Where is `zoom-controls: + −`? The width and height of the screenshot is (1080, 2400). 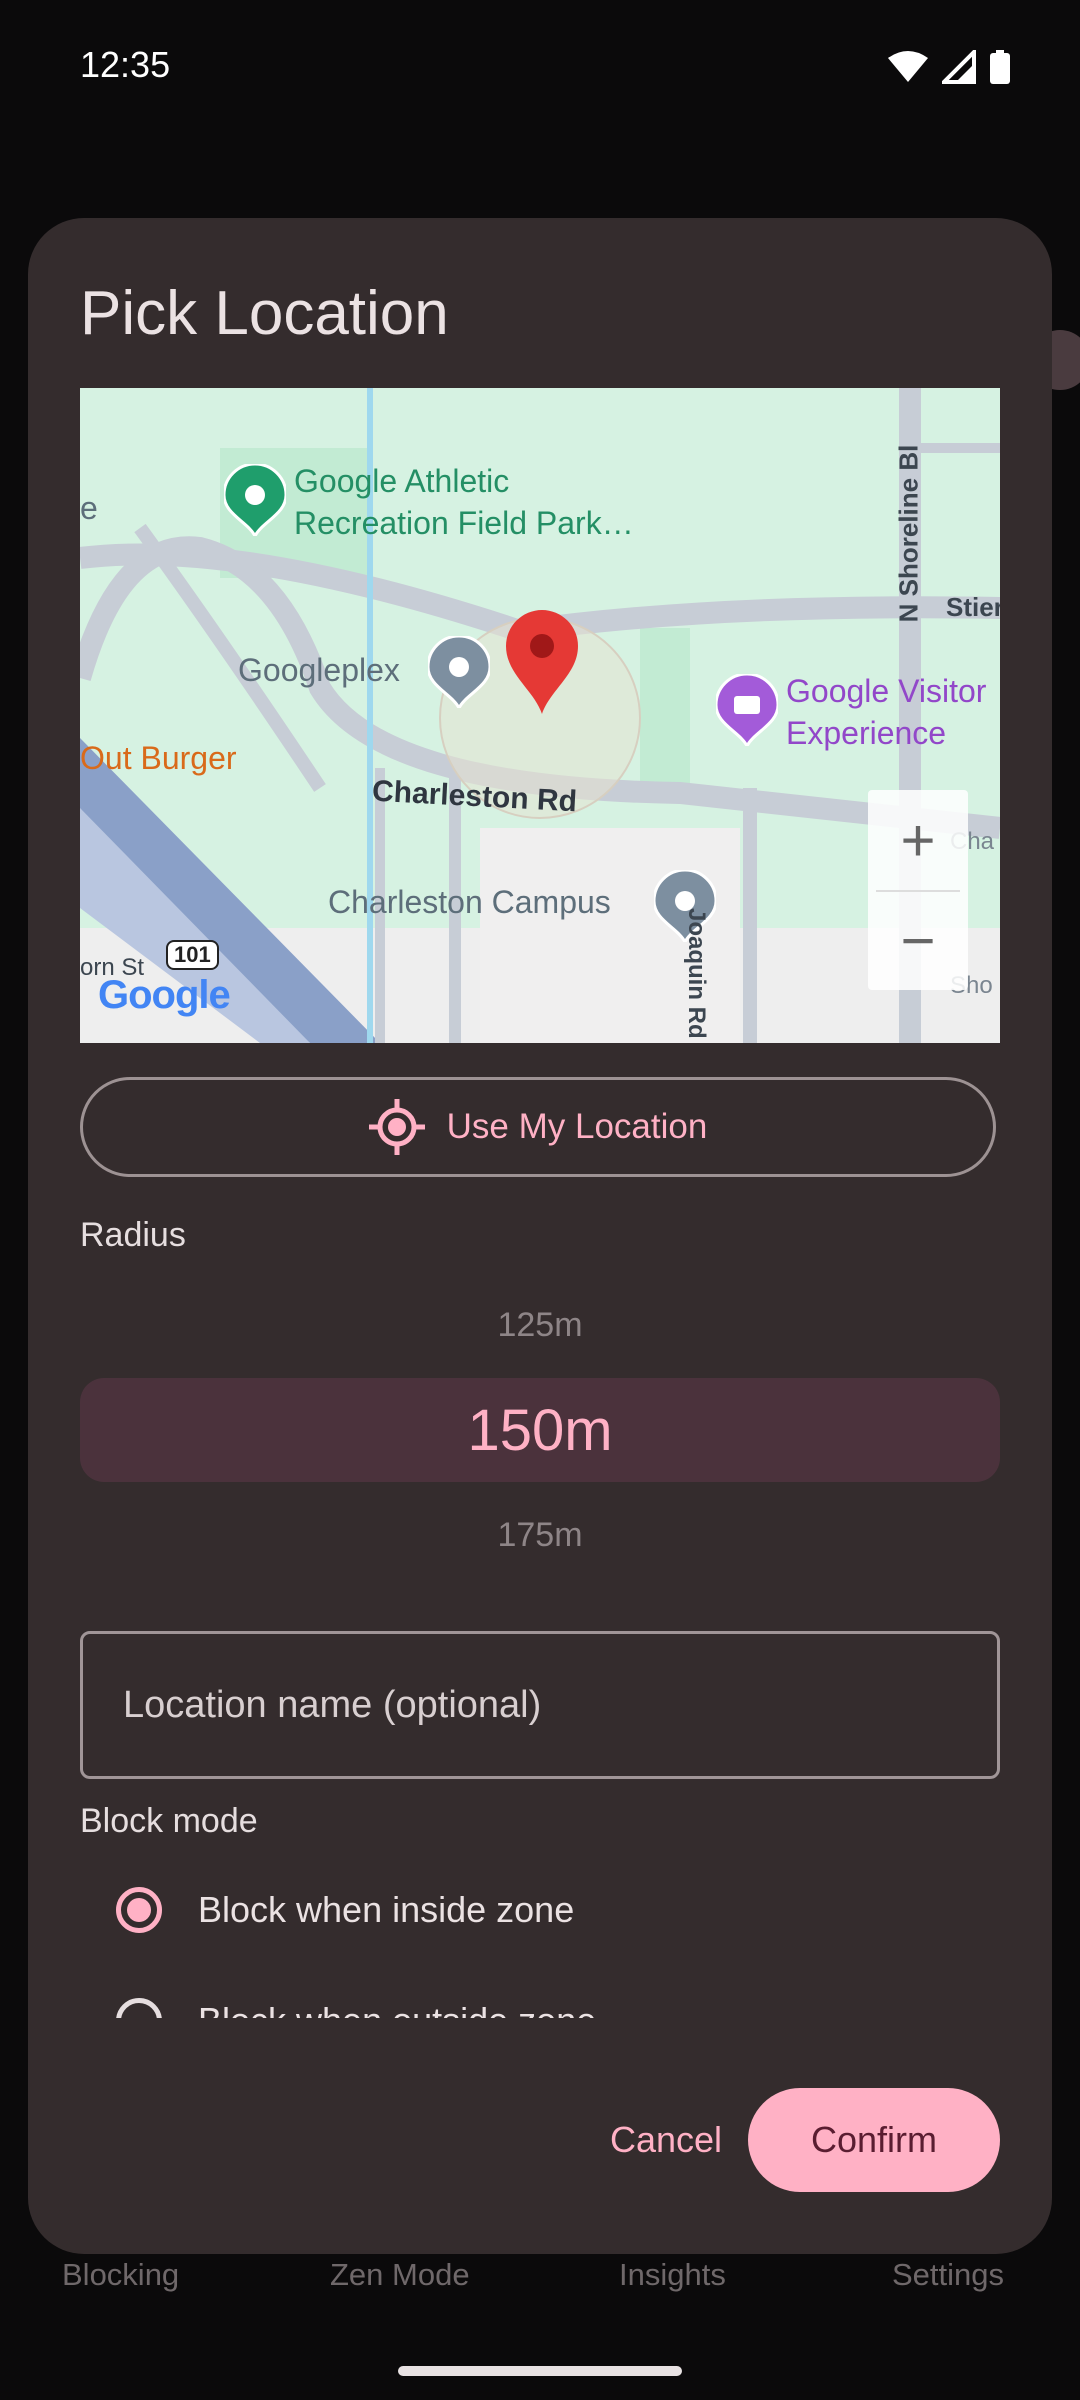 zoom-controls: + − is located at coordinates (918, 890).